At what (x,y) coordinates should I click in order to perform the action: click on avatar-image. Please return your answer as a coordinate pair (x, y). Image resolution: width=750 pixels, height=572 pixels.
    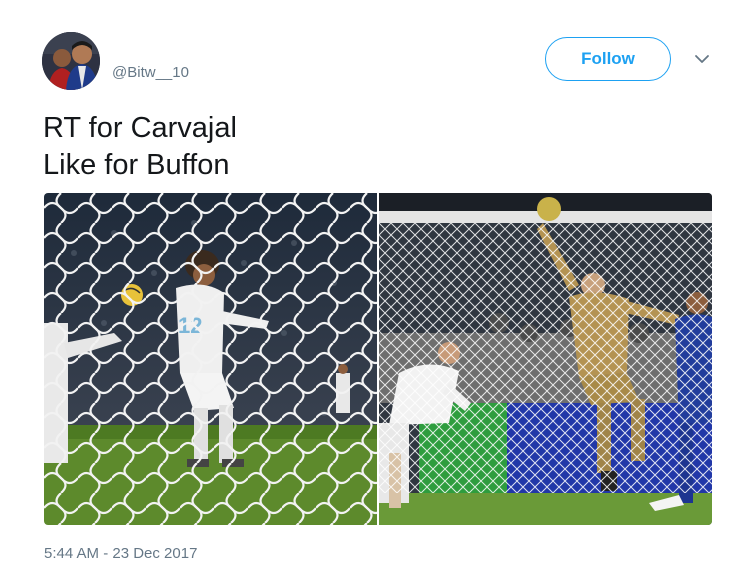
    Looking at the image, I should click on (71, 61).